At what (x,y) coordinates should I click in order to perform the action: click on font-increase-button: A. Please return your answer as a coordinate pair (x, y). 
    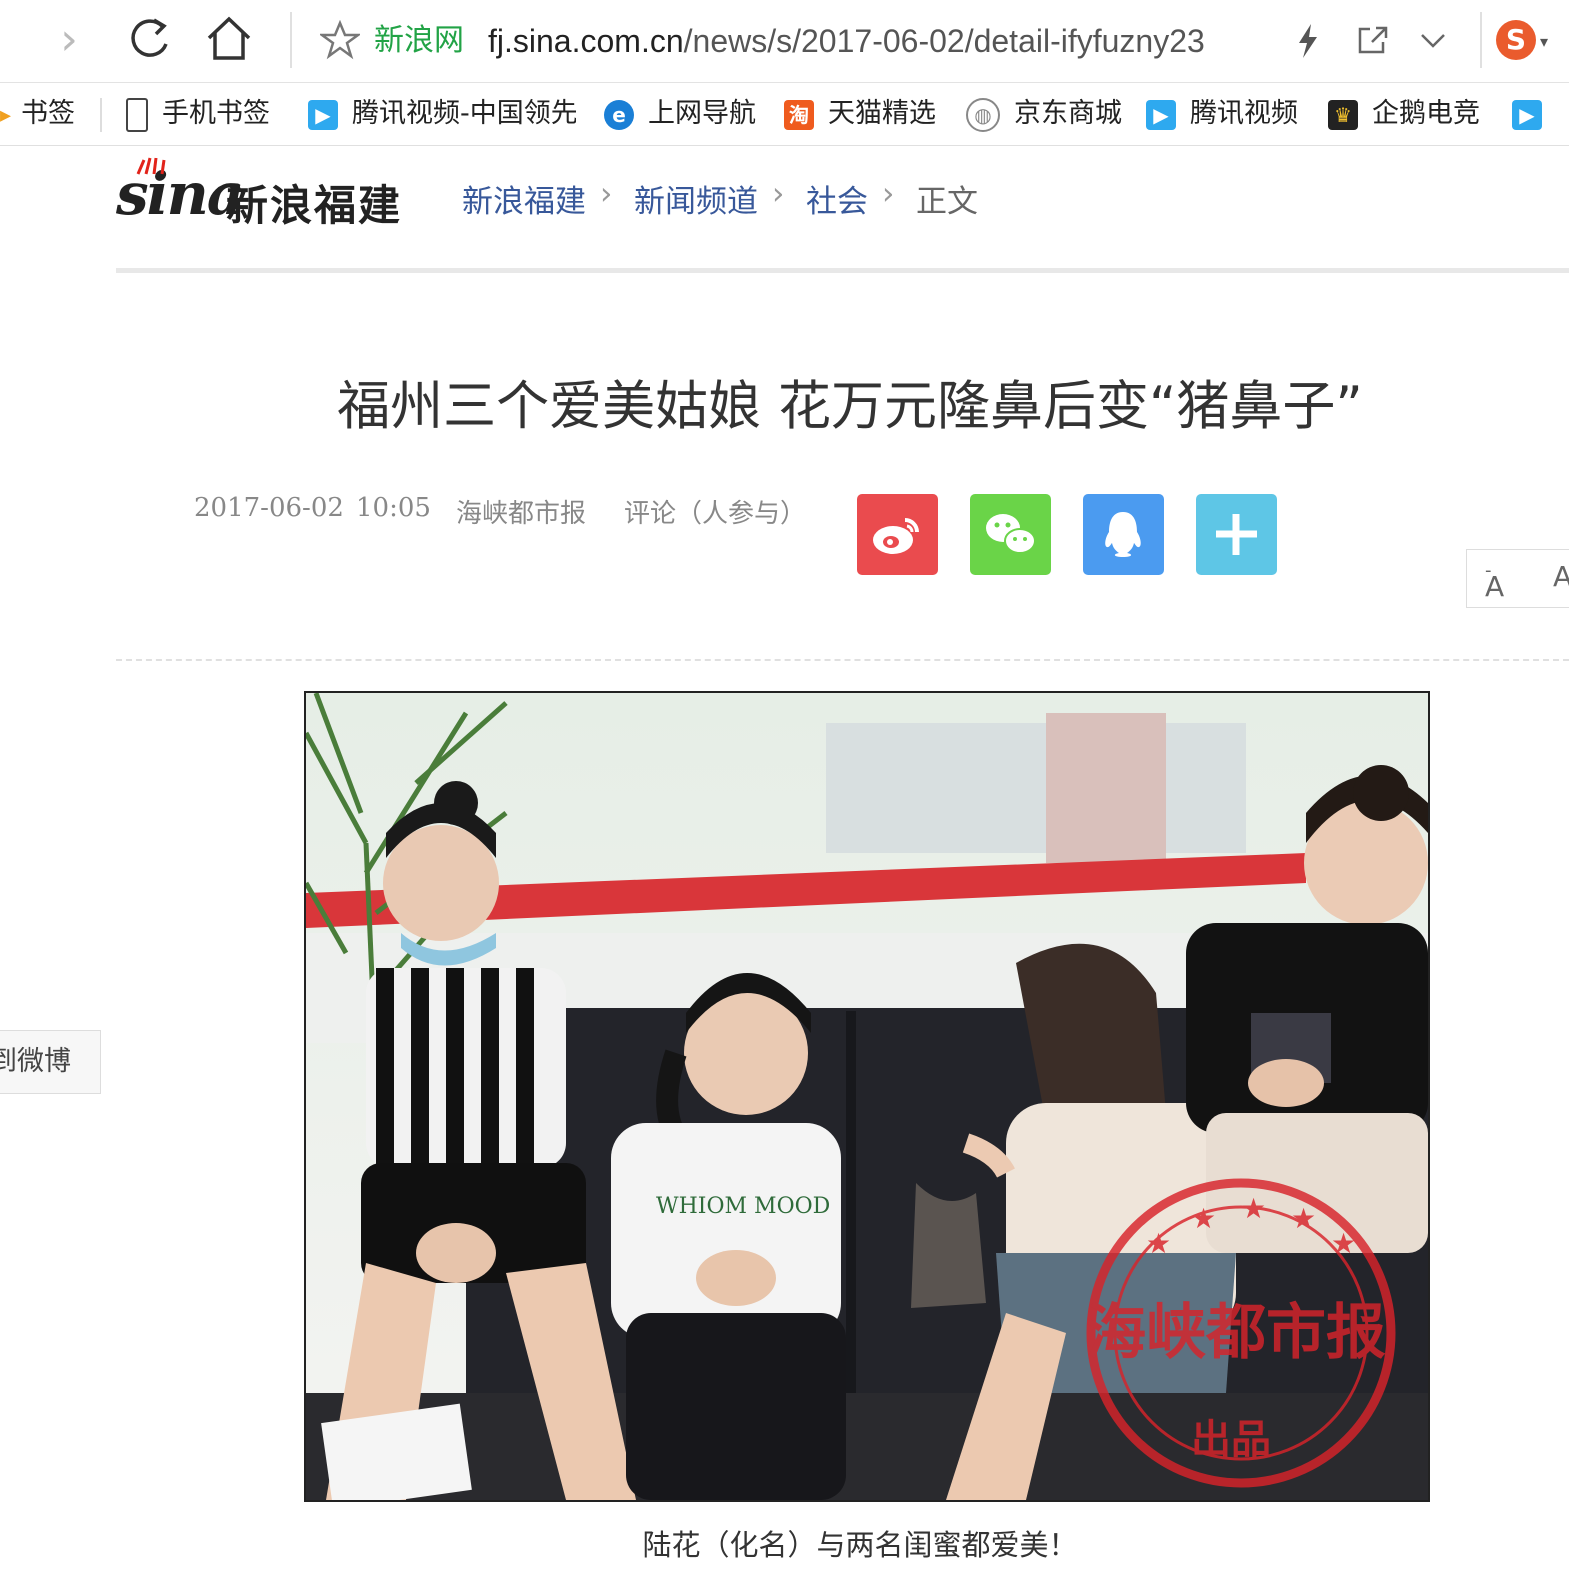
    Looking at the image, I should click on (1561, 576).